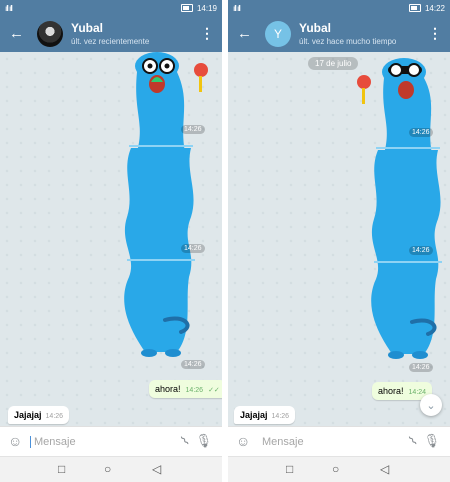 This screenshot has height=482, width=450. What do you see at coordinates (339, 8) in the screenshot?
I see `status-bar: ıll ıll 14:22` at bounding box center [339, 8].